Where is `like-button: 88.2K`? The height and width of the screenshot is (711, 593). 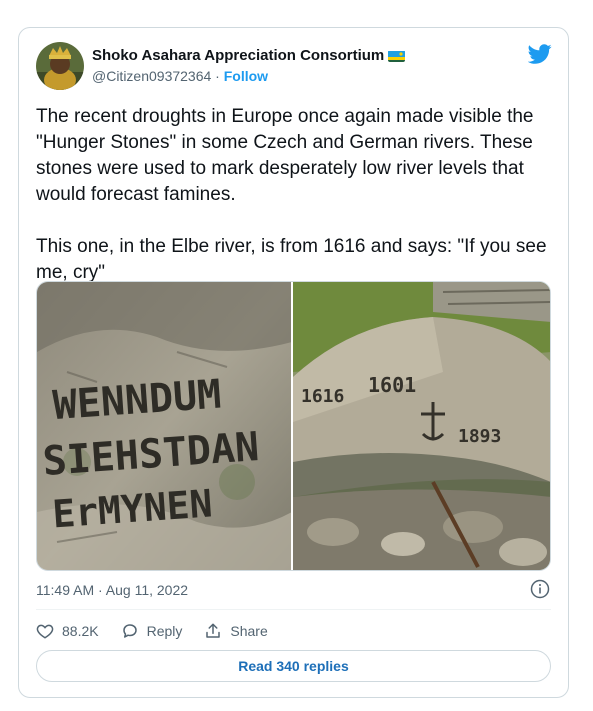 like-button: 88.2K is located at coordinates (67, 631).